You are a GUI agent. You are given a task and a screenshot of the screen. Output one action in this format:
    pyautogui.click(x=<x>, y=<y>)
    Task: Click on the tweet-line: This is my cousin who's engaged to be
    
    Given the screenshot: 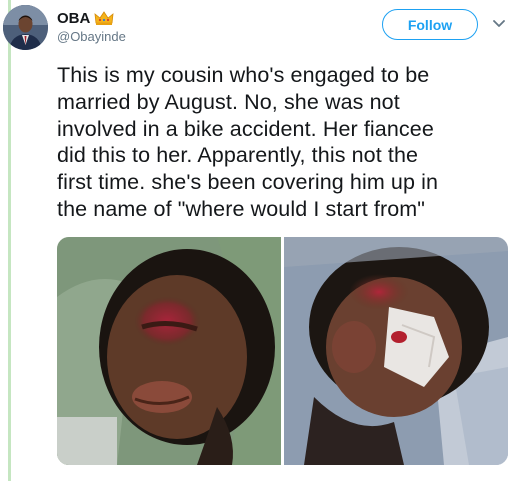 What is the action you would take?
    pyautogui.click(x=243, y=75)
    